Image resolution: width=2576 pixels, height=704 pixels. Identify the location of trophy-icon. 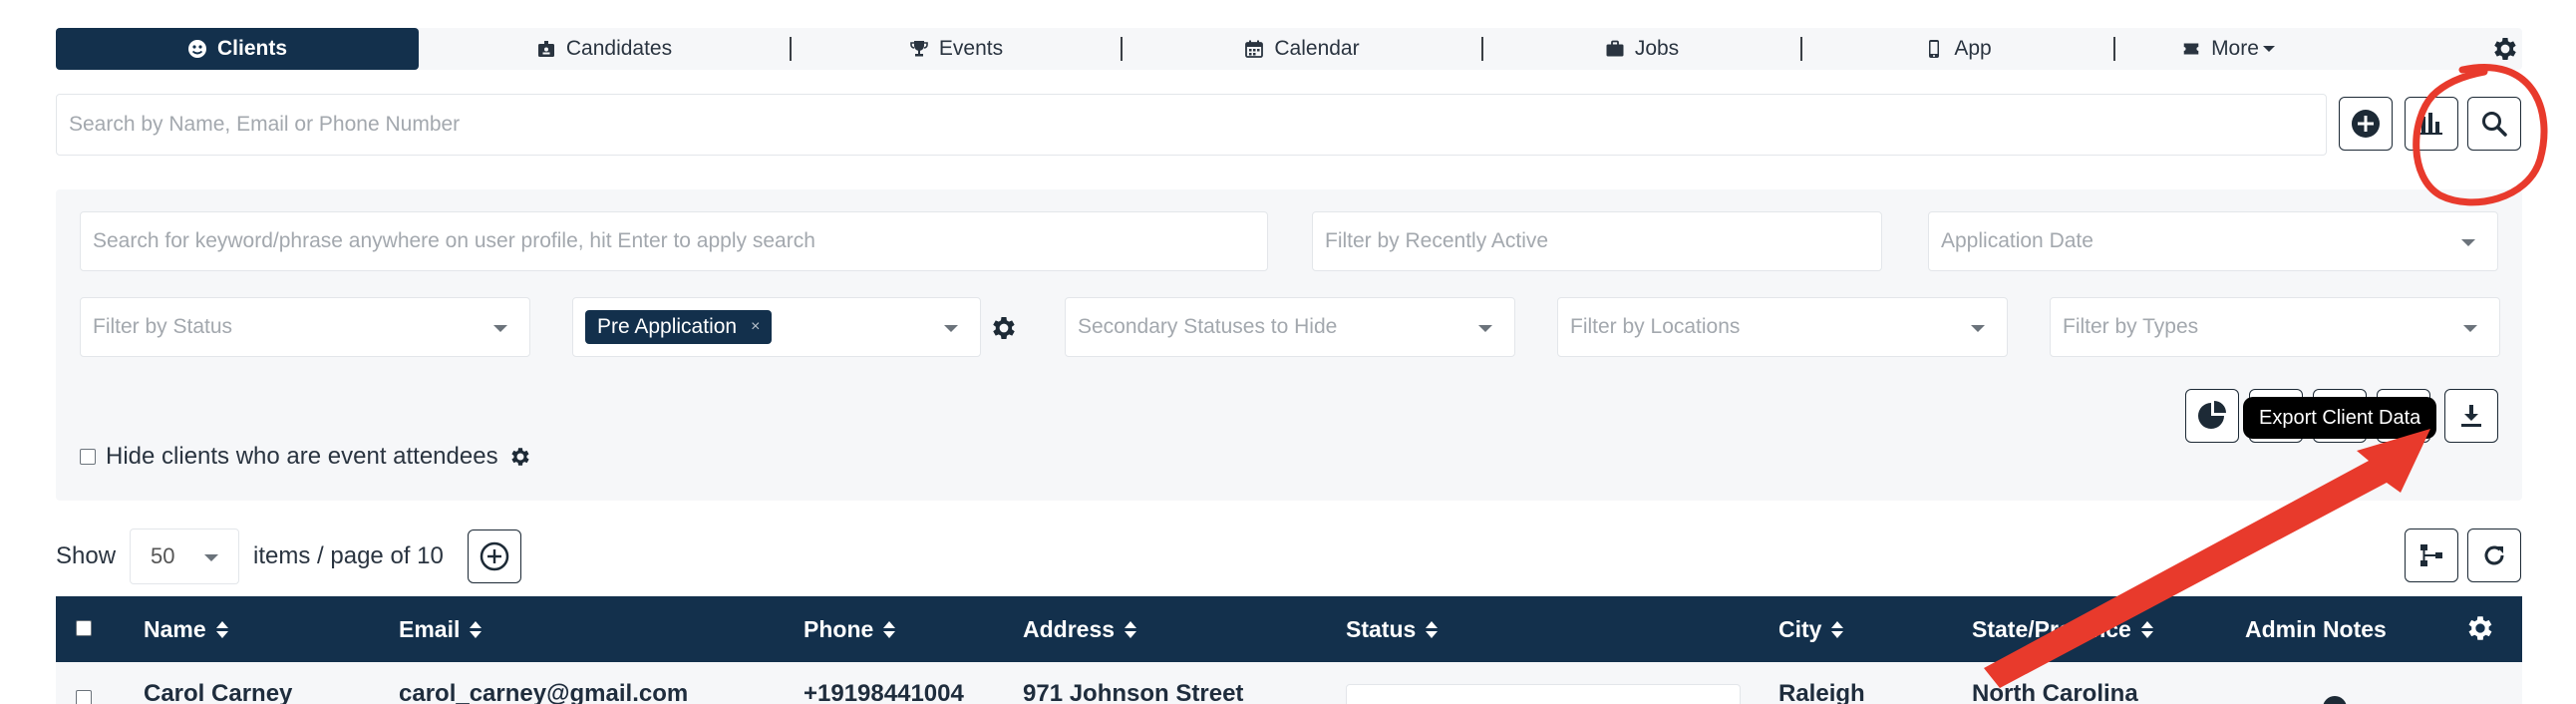
(919, 49).